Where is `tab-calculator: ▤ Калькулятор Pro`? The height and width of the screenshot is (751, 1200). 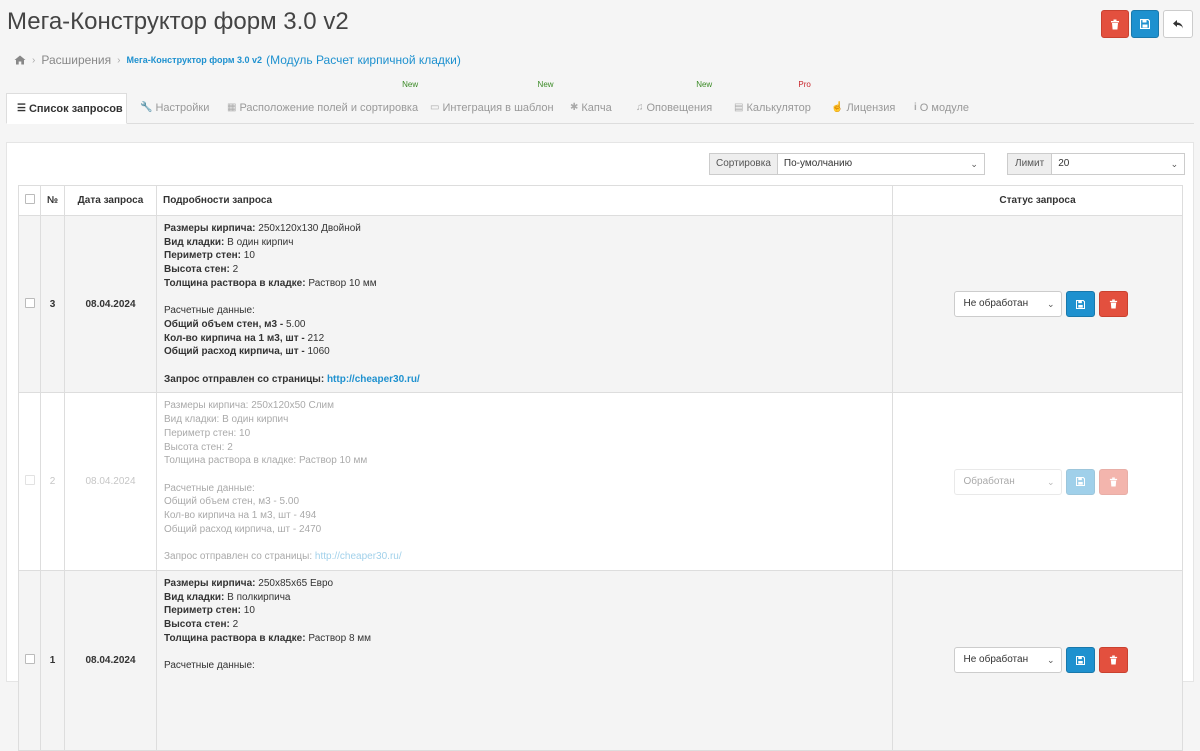 tab-calculator: ▤ Калькулятор Pro is located at coordinates (772, 101).